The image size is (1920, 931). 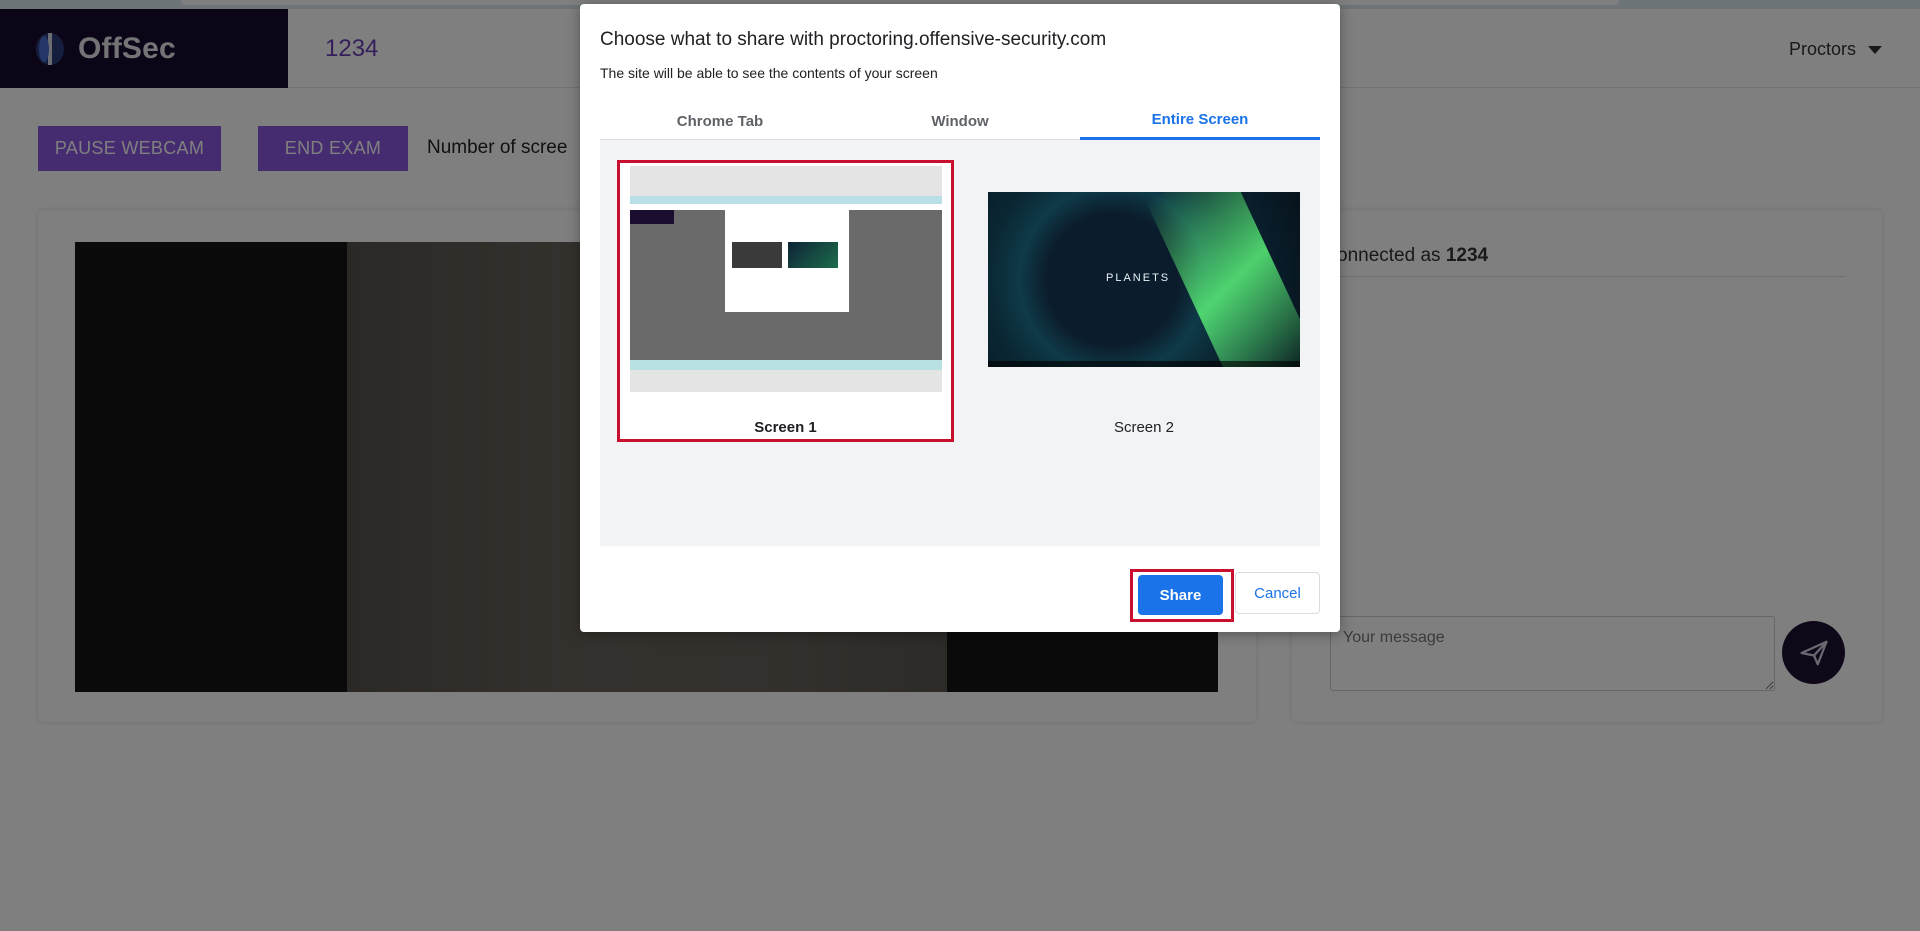 I want to click on thumb-logo, so click(x=652, y=217).